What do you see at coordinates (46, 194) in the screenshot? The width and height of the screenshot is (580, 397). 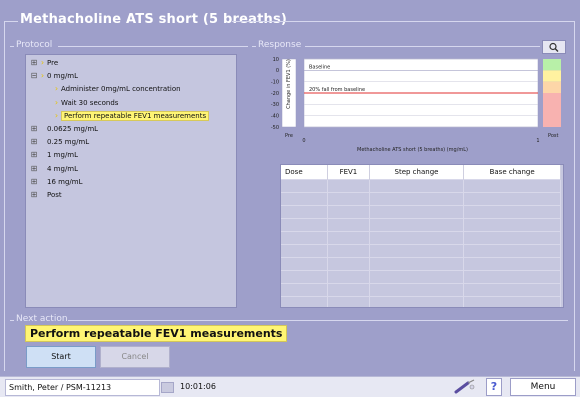 I see `protocol-item: ⊞ Post` at bounding box center [46, 194].